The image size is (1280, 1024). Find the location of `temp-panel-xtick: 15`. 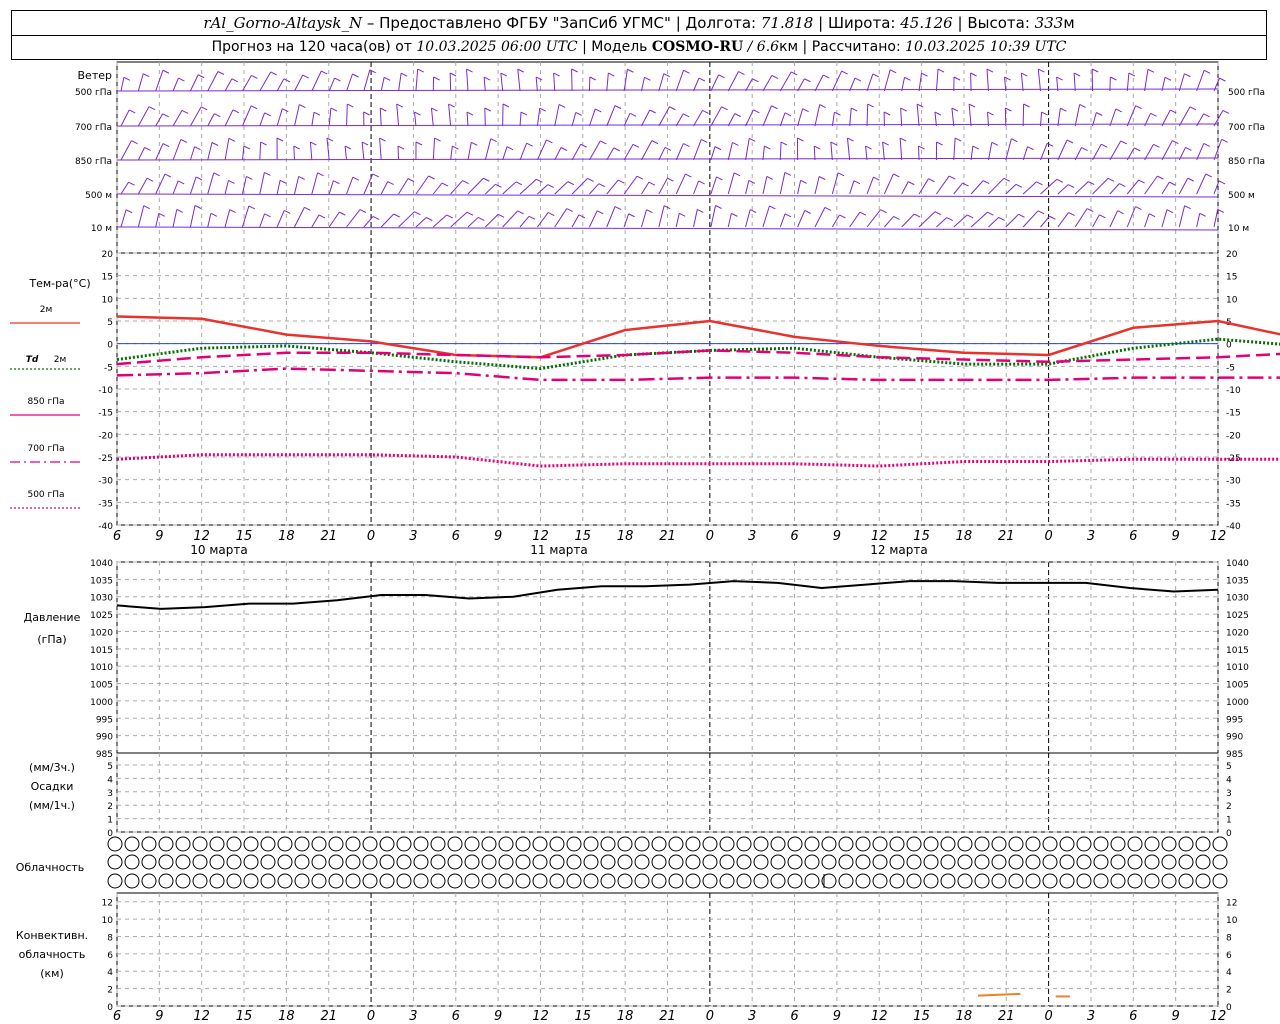

temp-panel-xtick: 15 is located at coordinates (921, 536).